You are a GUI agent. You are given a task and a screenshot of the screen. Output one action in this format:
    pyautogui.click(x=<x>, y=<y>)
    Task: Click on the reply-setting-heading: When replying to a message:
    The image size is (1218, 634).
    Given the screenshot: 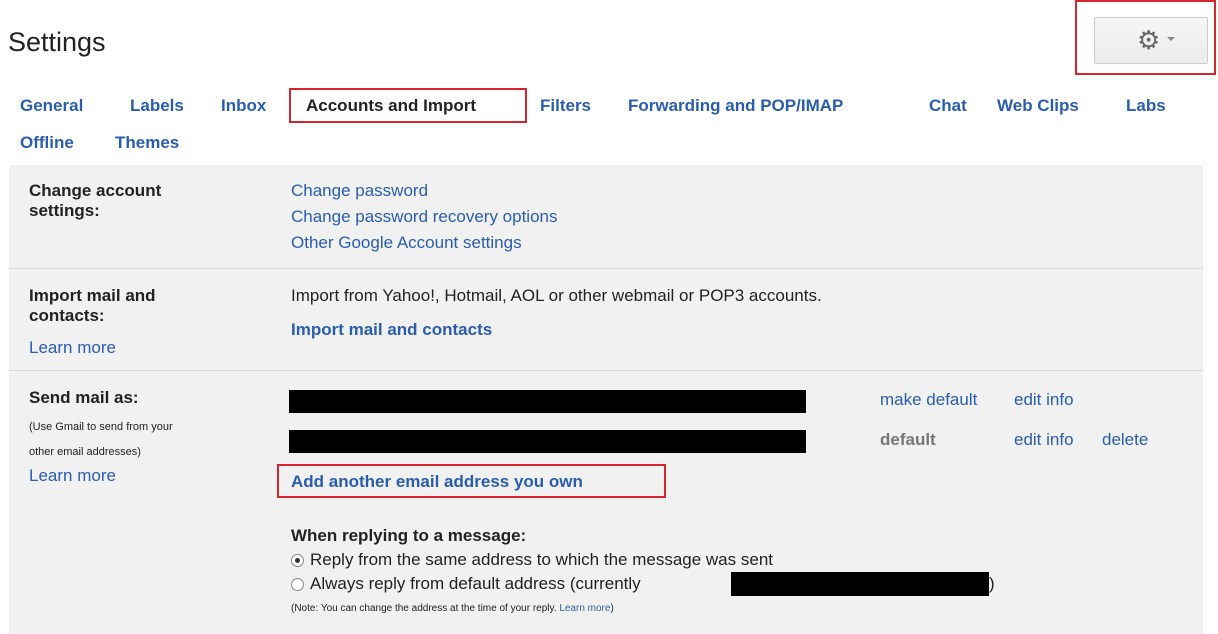 What is the action you would take?
    pyautogui.click(x=409, y=535)
    